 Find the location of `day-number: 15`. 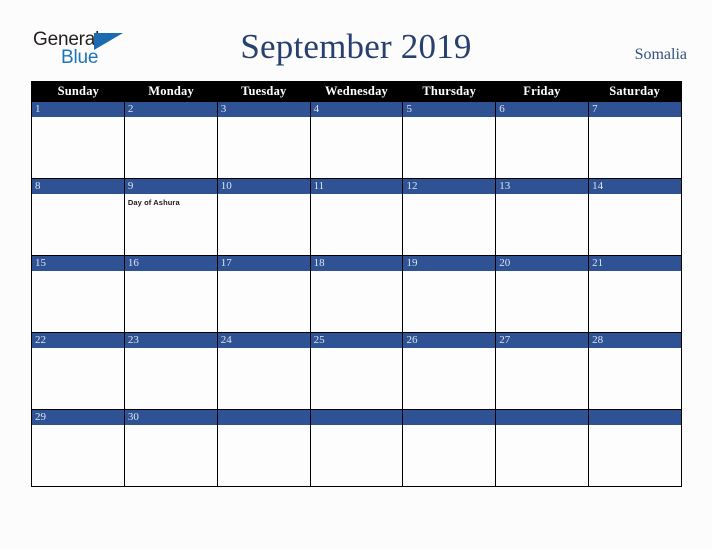

day-number: 15 is located at coordinates (78, 263).